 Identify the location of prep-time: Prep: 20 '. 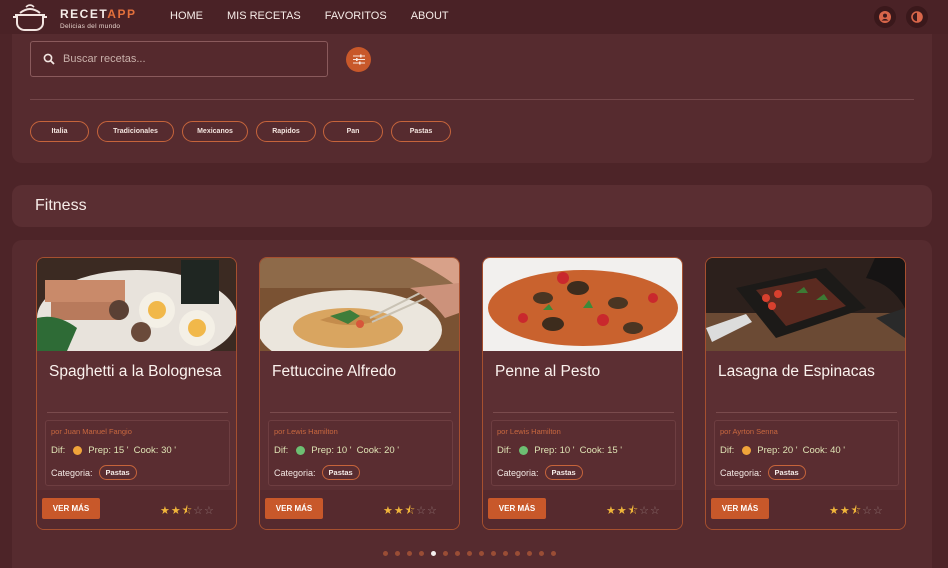
(777, 450).